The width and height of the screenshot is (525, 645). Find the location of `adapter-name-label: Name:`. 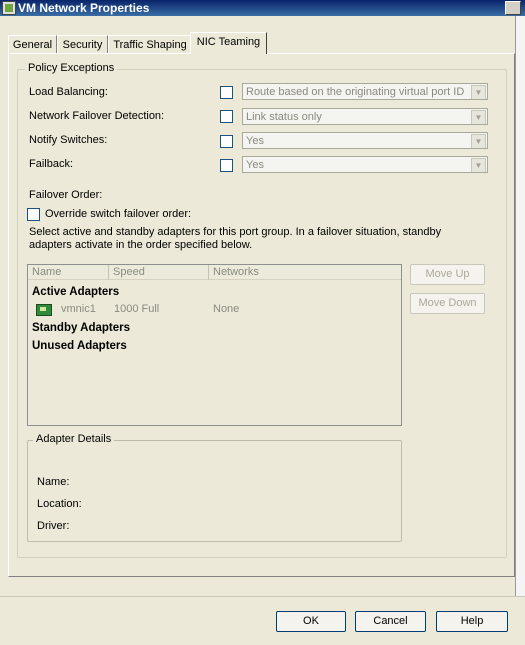

adapter-name-label: Name: is located at coordinates (53, 482).